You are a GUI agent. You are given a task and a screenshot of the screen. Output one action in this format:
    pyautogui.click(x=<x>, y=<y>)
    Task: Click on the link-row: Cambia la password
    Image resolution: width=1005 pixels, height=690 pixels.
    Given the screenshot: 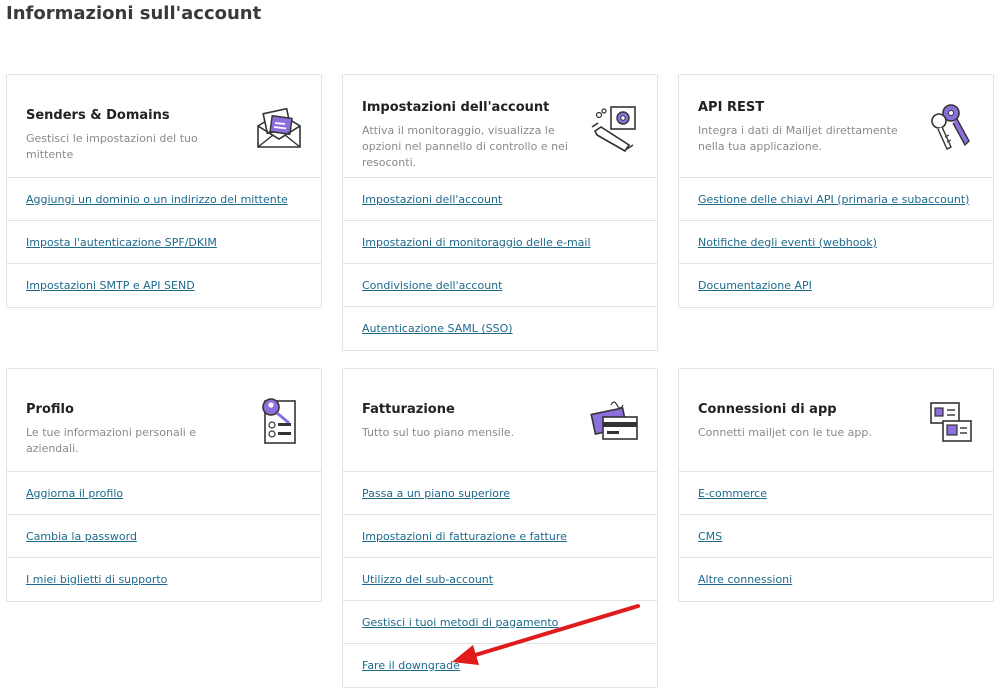 What is the action you would take?
    pyautogui.click(x=164, y=536)
    